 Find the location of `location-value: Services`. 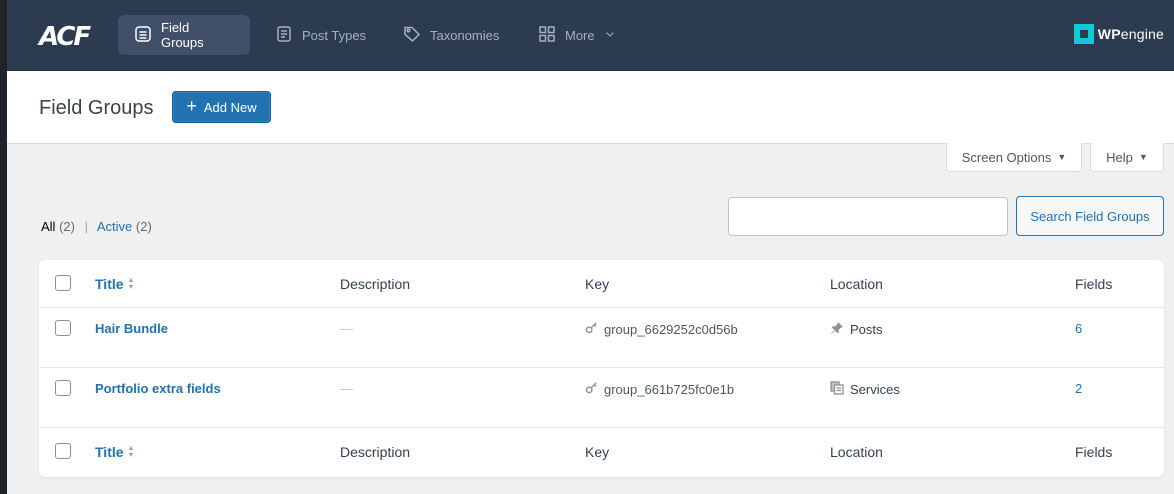

location-value: Services is located at coordinates (875, 389).